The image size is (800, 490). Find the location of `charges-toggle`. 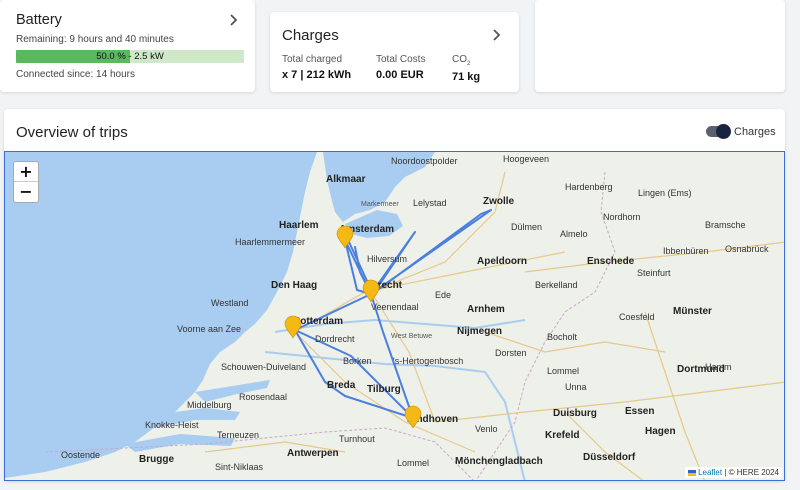

charges-toggle is located at coordinates (718, 131).